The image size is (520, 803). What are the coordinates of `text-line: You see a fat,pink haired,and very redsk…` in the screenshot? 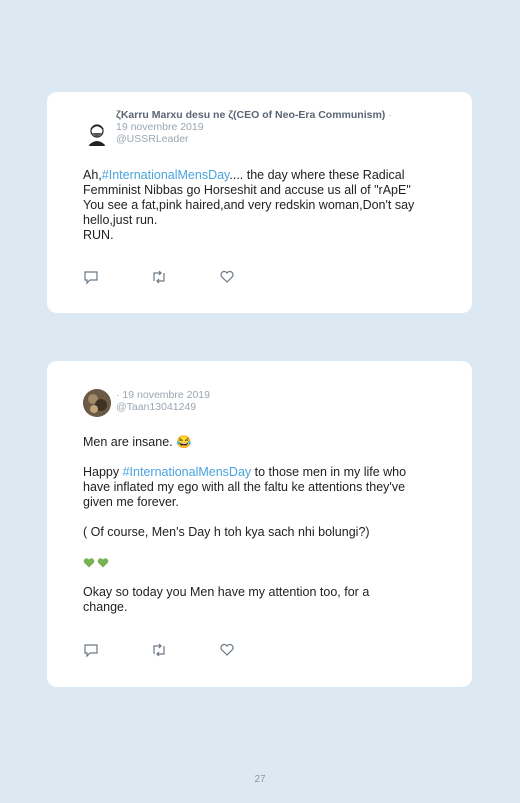 It's located at (249, 205).